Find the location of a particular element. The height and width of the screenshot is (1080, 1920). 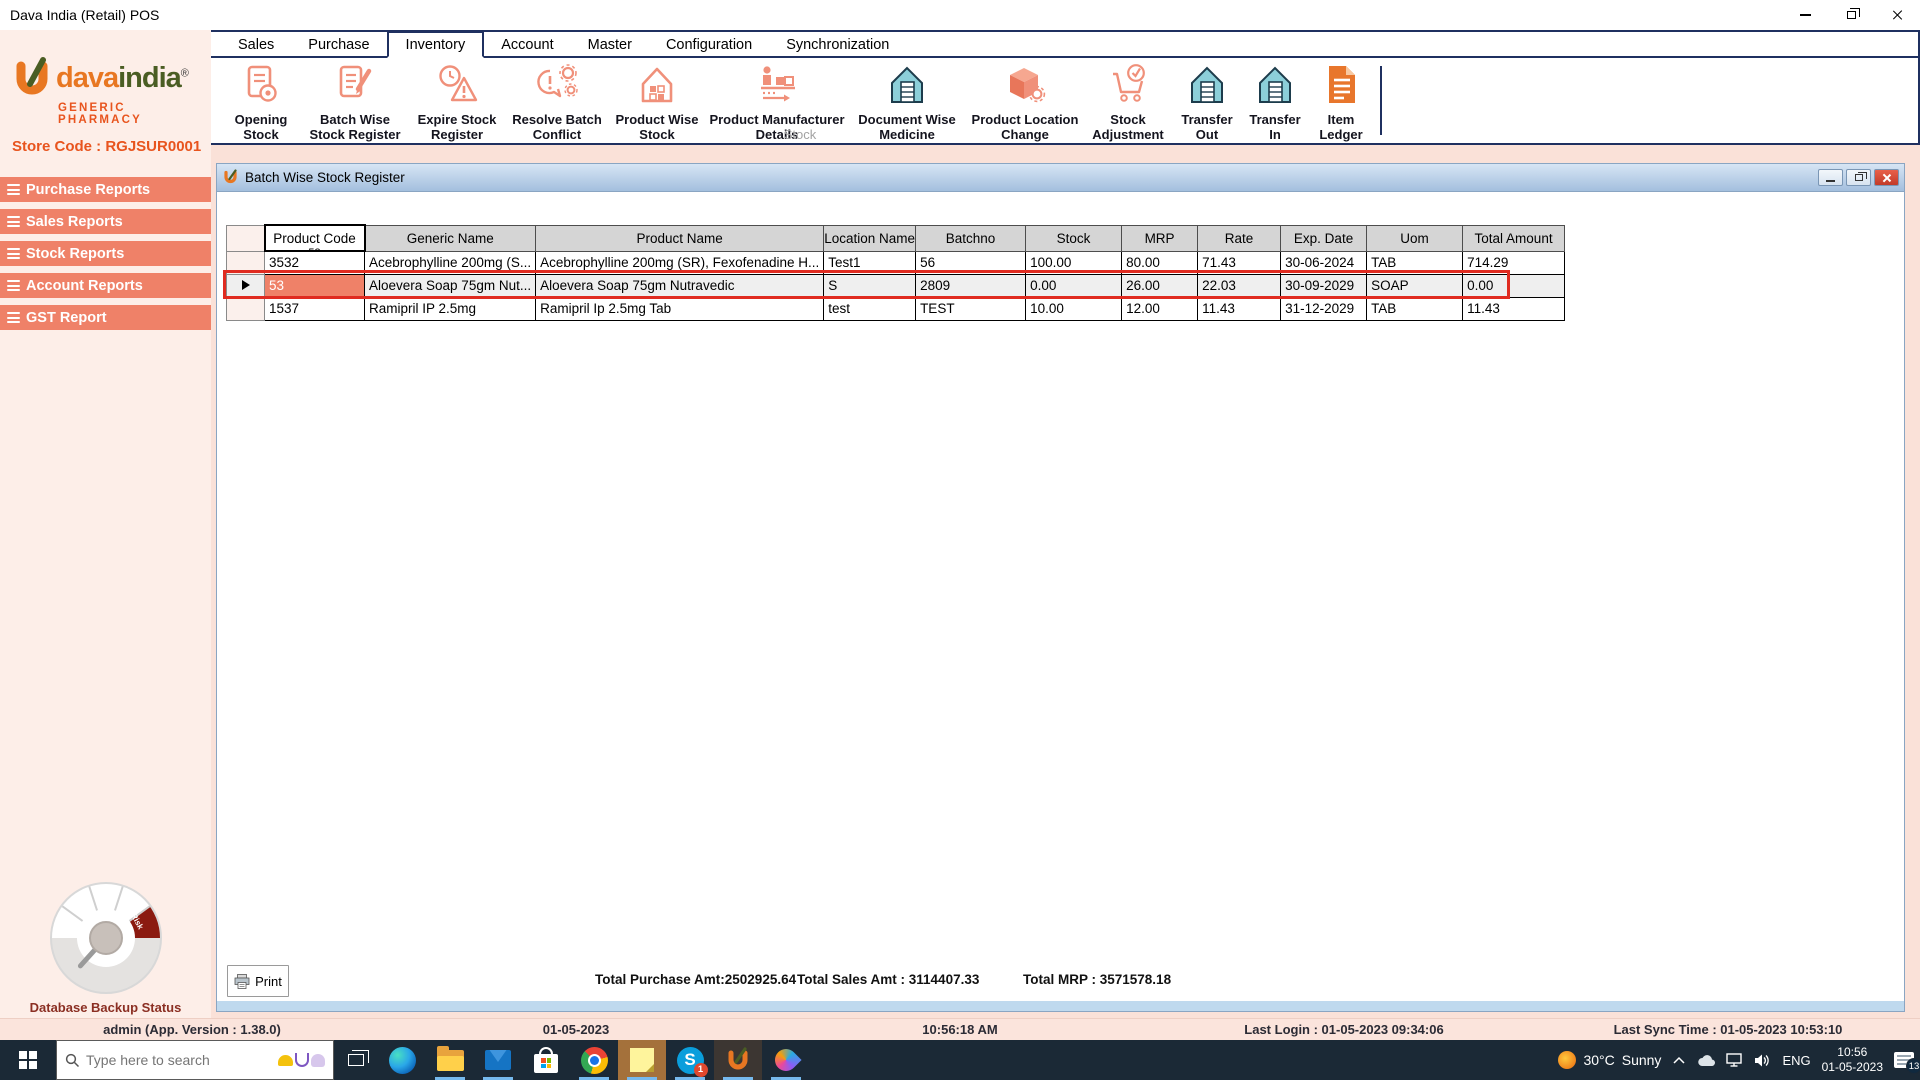

inner-minimize-button is located at coordinates (1830, 177).